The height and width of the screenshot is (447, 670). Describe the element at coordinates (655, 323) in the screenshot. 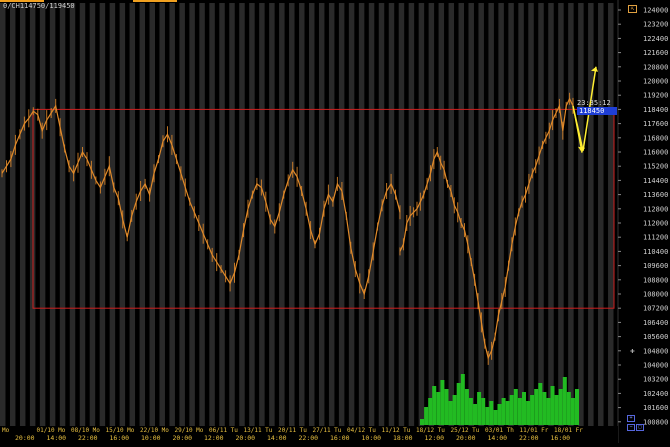

I see `y-tick-label: 106400` at that location.